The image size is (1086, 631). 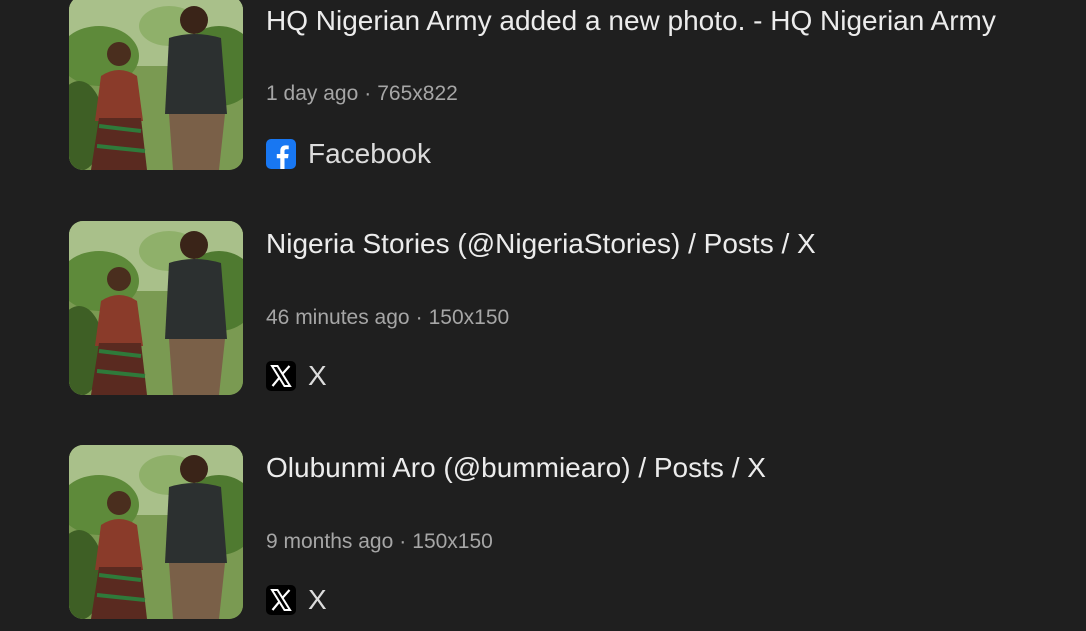 What do you see at coordinates (338, 317) in the screenshot?
I see `result-time: 46 minutes ago` at bounding box center [338, 317].